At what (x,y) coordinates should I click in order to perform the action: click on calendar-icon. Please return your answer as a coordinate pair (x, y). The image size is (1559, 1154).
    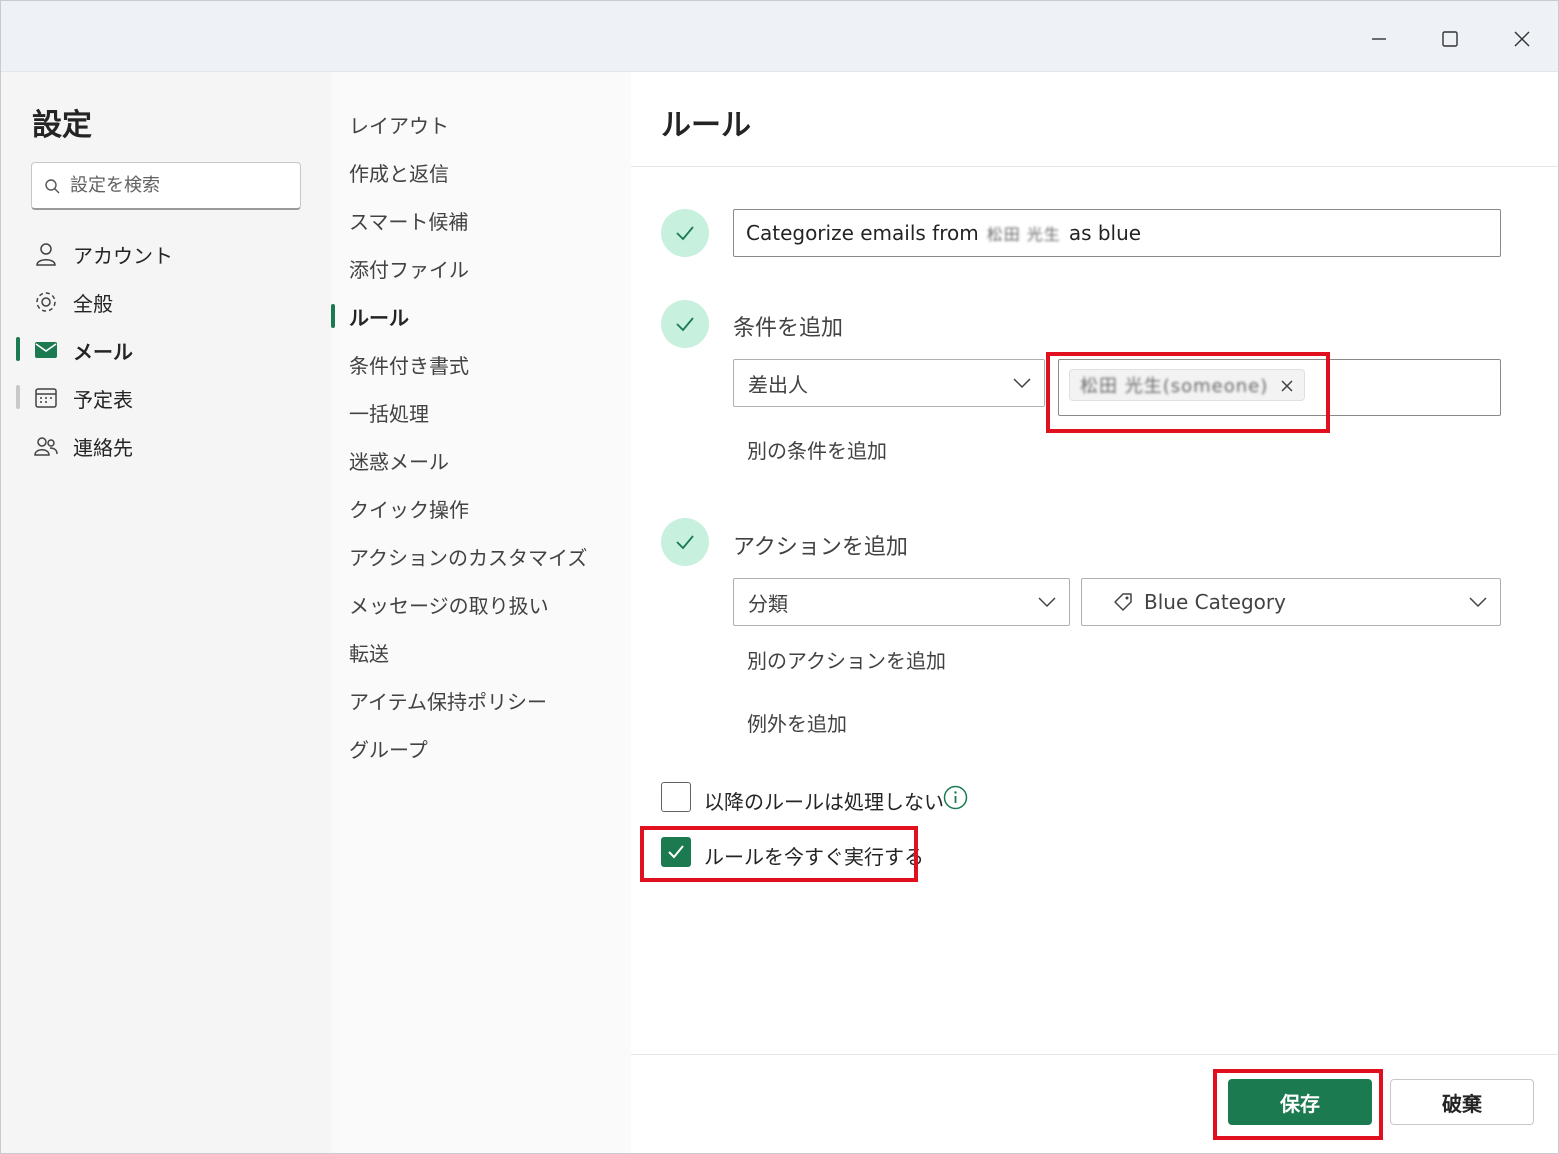
    Looking at the image, I should click on (46, 398).